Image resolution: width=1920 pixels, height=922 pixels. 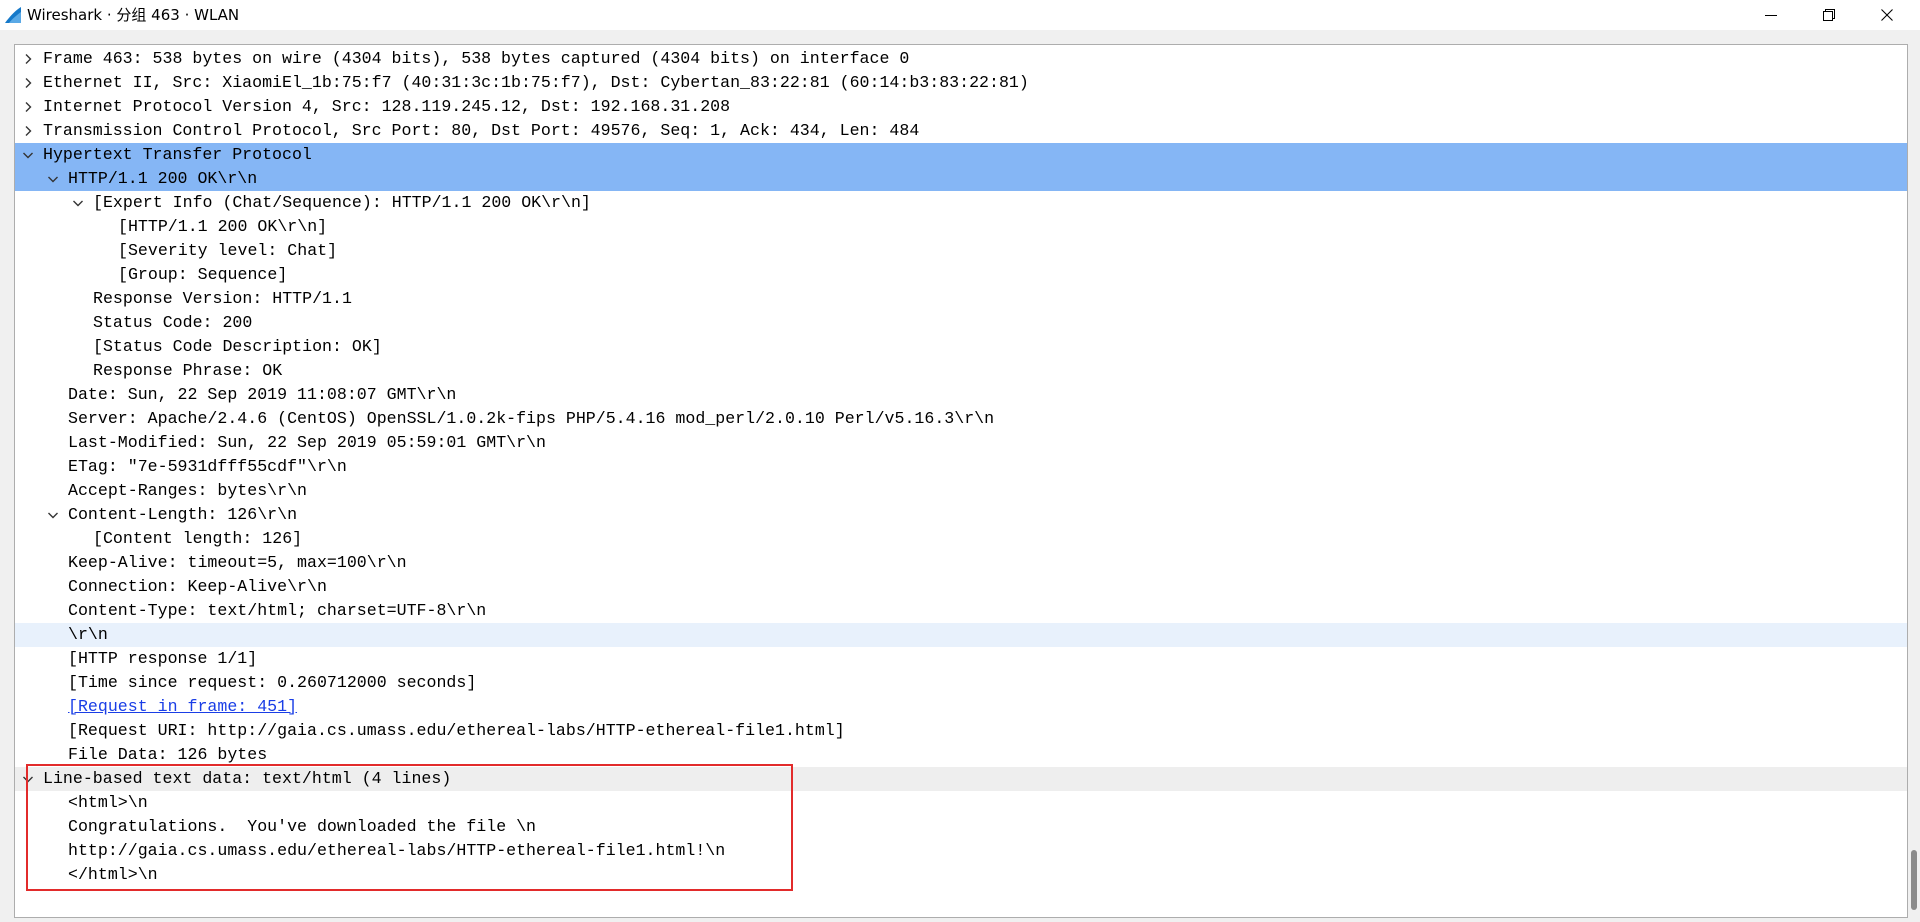 I want to click on tree-row-label: [Status Code Description: OK], so click(x=237, y=346).